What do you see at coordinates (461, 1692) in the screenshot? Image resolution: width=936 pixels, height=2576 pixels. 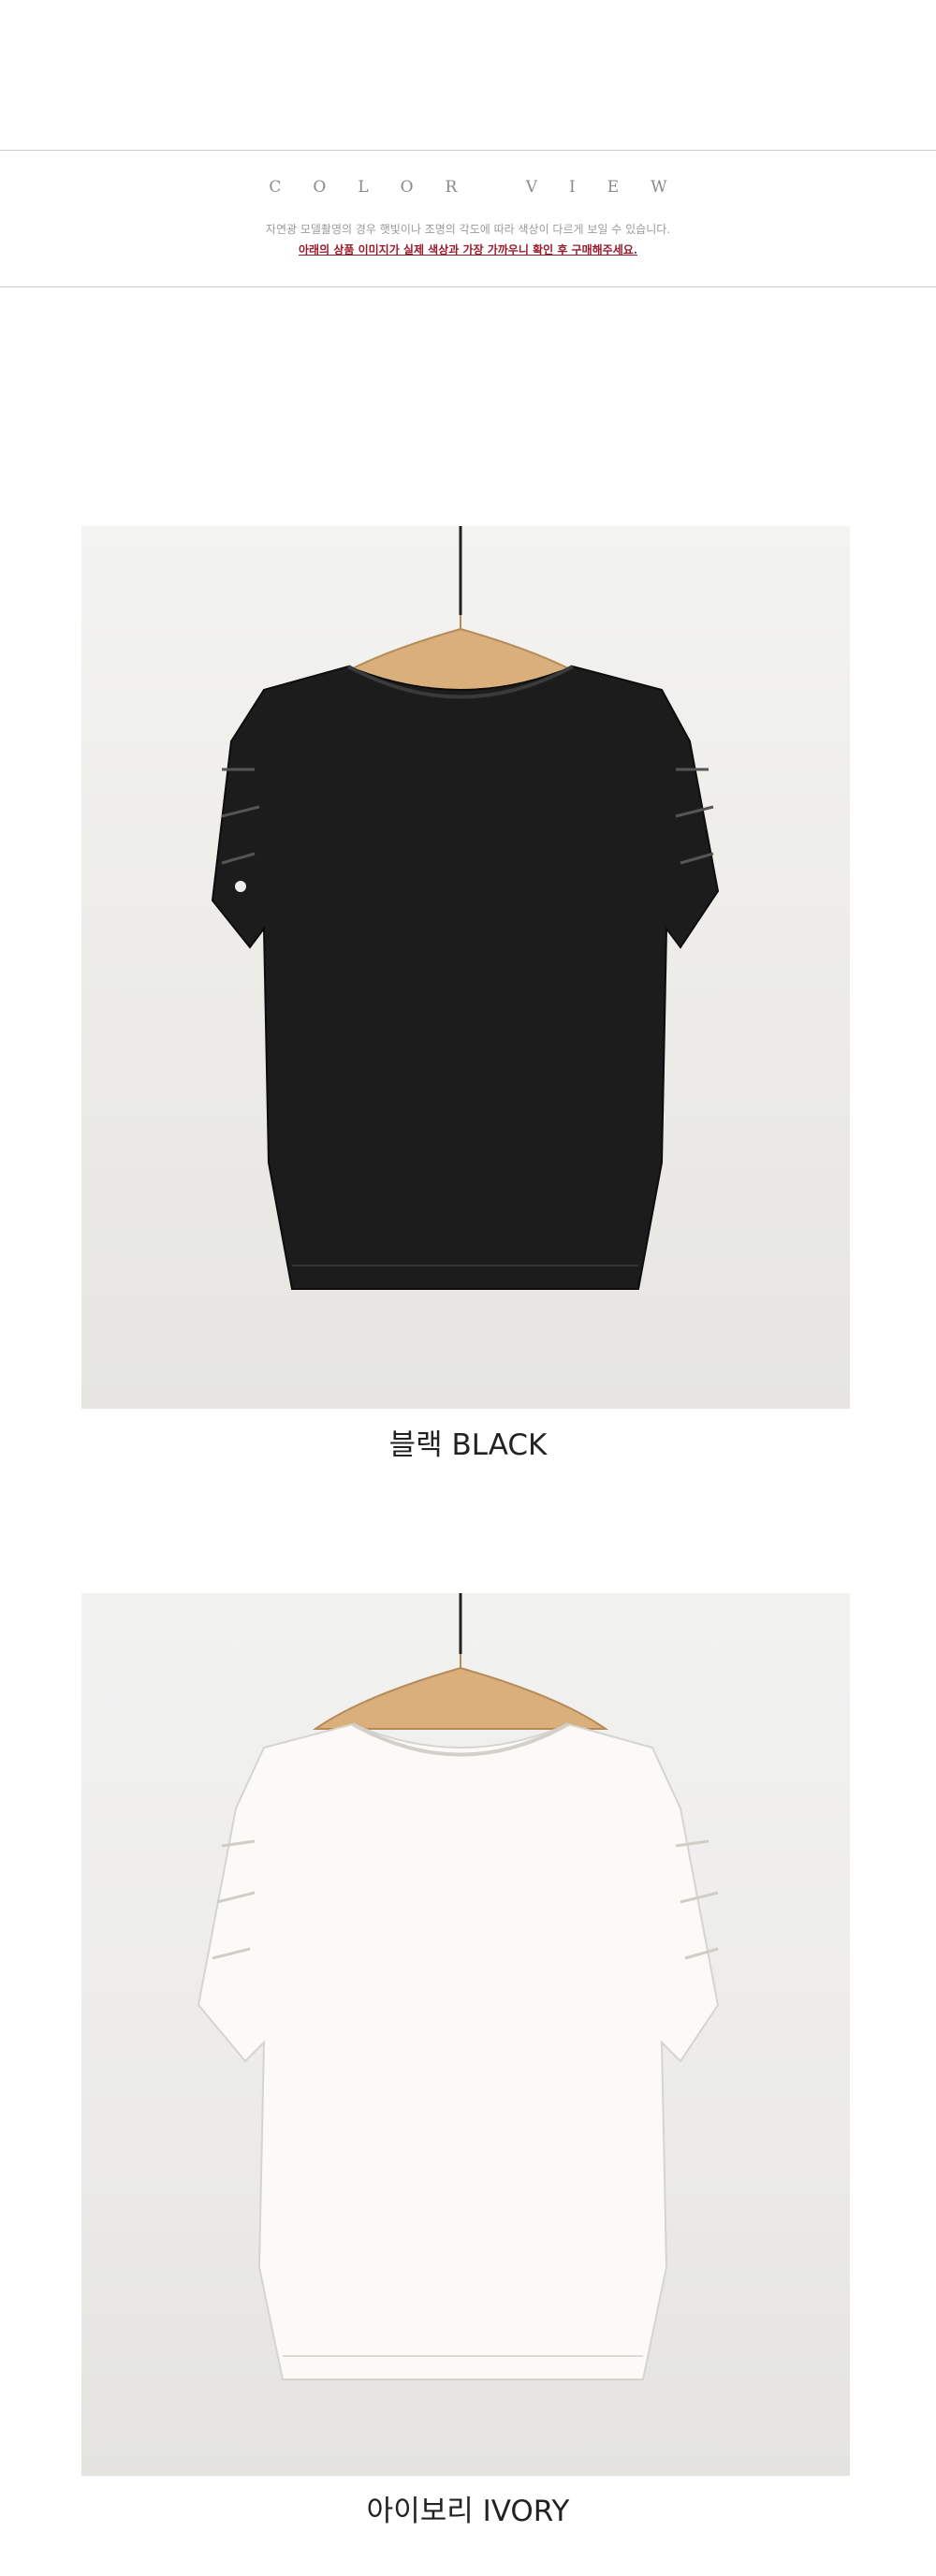 I see `hanger-icon` at bounding box center [461, 1692].